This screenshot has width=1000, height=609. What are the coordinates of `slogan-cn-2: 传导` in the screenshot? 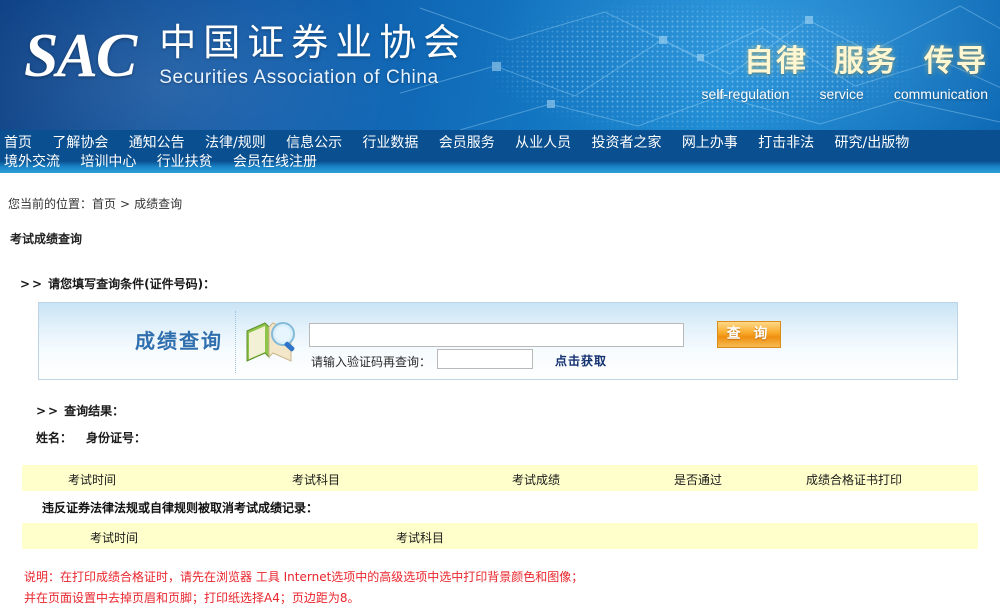 It's located at (956, 61).